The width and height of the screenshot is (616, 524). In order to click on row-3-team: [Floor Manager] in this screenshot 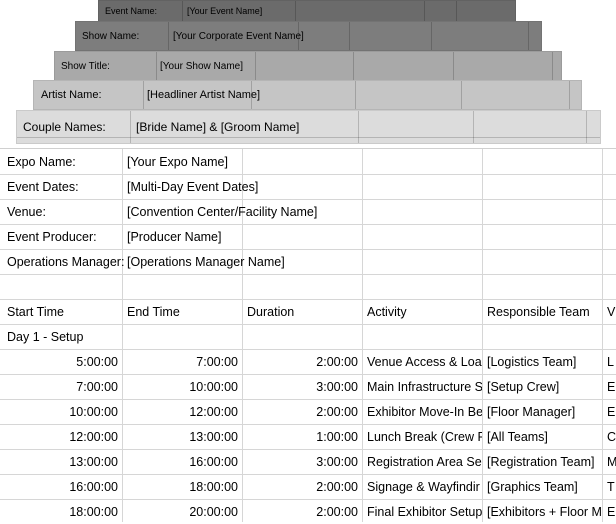, I will do `click(541, 411)`.